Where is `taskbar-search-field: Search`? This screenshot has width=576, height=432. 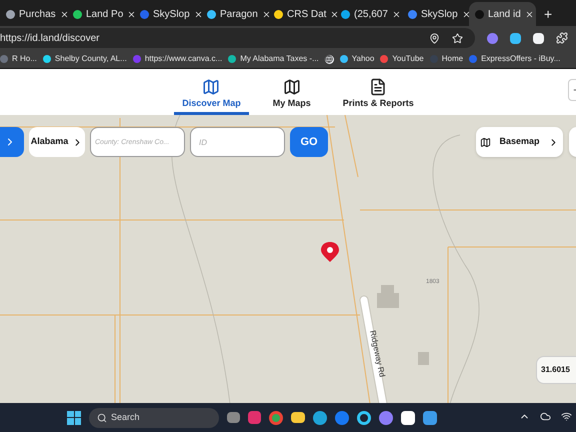
taskbar-search-field: Search is located at coordinates (154, 418).